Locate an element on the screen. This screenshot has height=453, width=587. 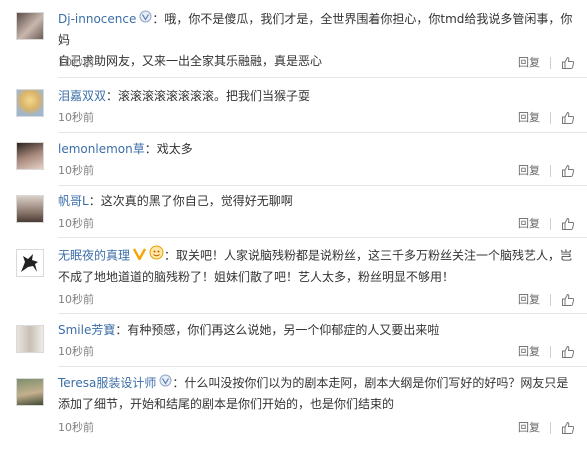
comment-text: ：这次真的黑了你自己，觉得好无聊啊 is located at coordinates (190, 201).